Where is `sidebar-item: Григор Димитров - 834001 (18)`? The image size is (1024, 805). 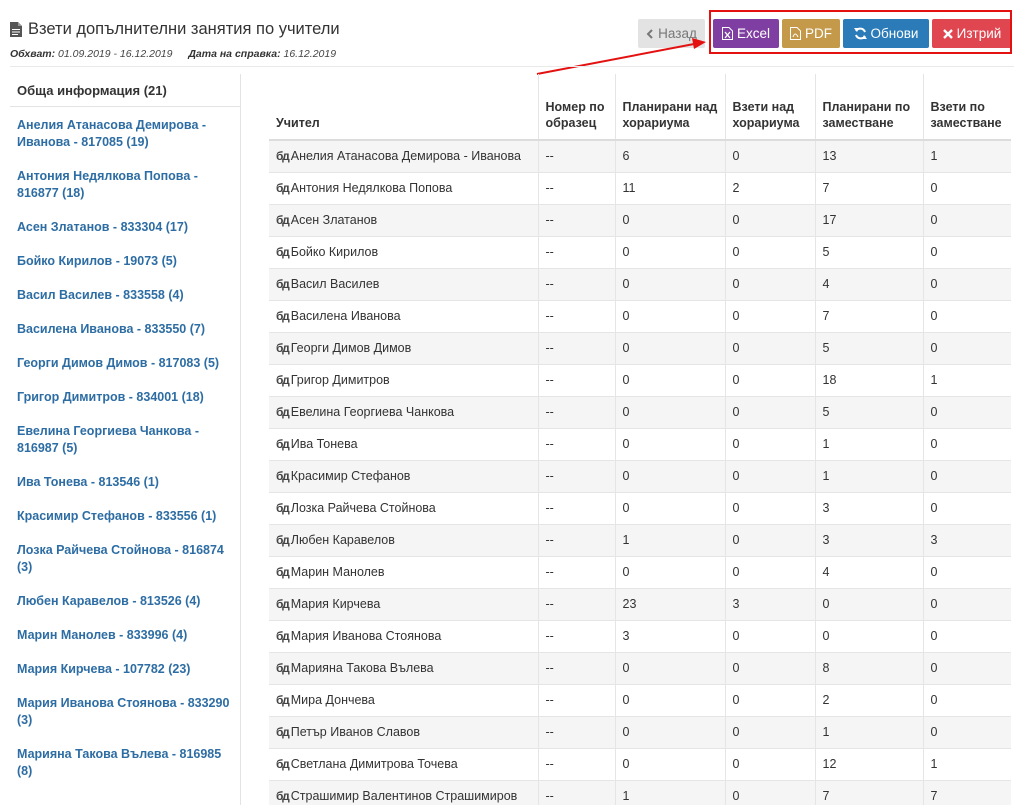 sidebar-item: Григор Димитров - 834001 (18) is located at coordinates (124, 397).